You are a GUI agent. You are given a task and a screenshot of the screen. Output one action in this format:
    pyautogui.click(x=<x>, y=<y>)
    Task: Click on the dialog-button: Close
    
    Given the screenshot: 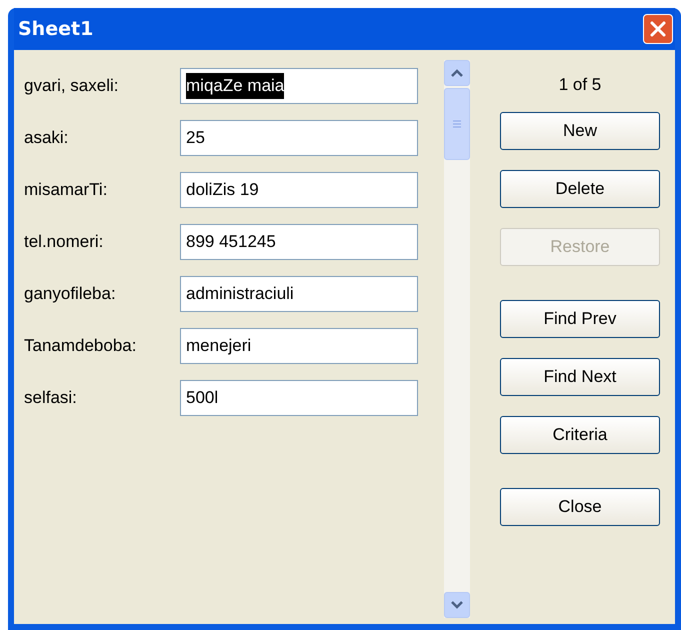 What is the action you would take?
    pyautogui.click(x=580, y=507)
    